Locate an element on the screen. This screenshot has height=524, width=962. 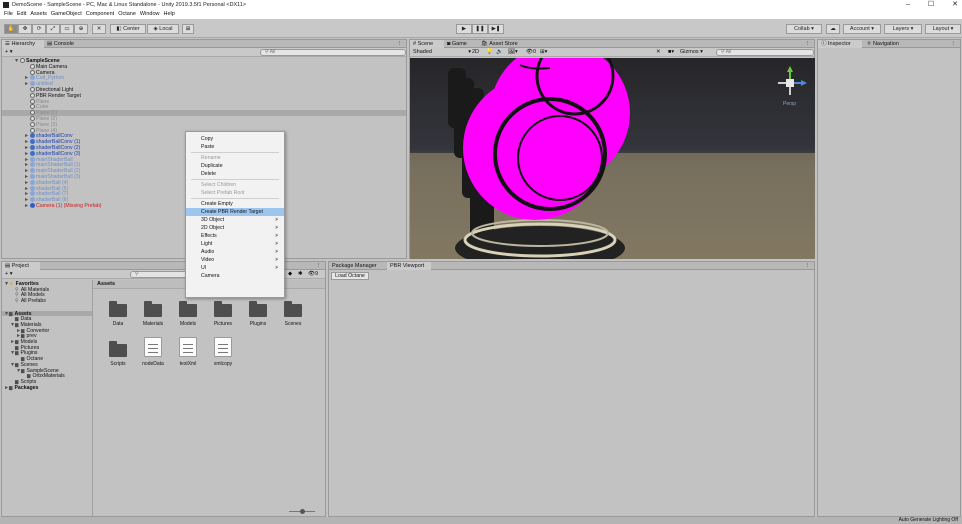
context-menu-item: Copy is located at coordinates (235, 139).